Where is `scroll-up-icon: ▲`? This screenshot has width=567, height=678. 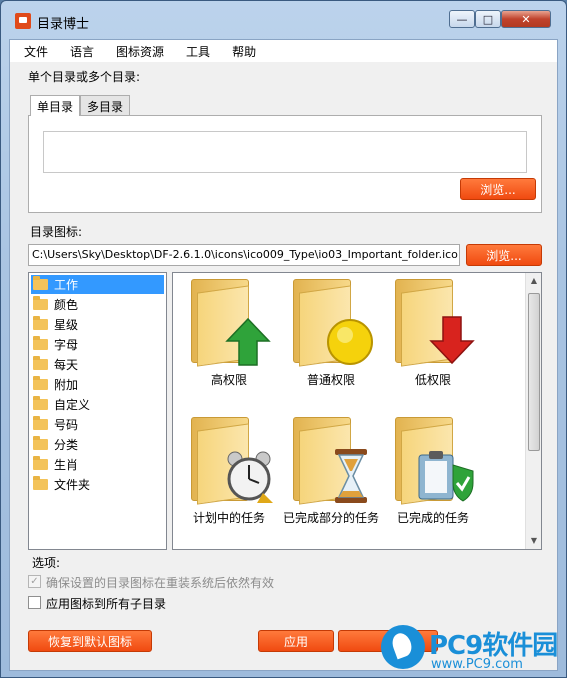
scroll-up-icon: ▲ is located at coordinates (534, 281).